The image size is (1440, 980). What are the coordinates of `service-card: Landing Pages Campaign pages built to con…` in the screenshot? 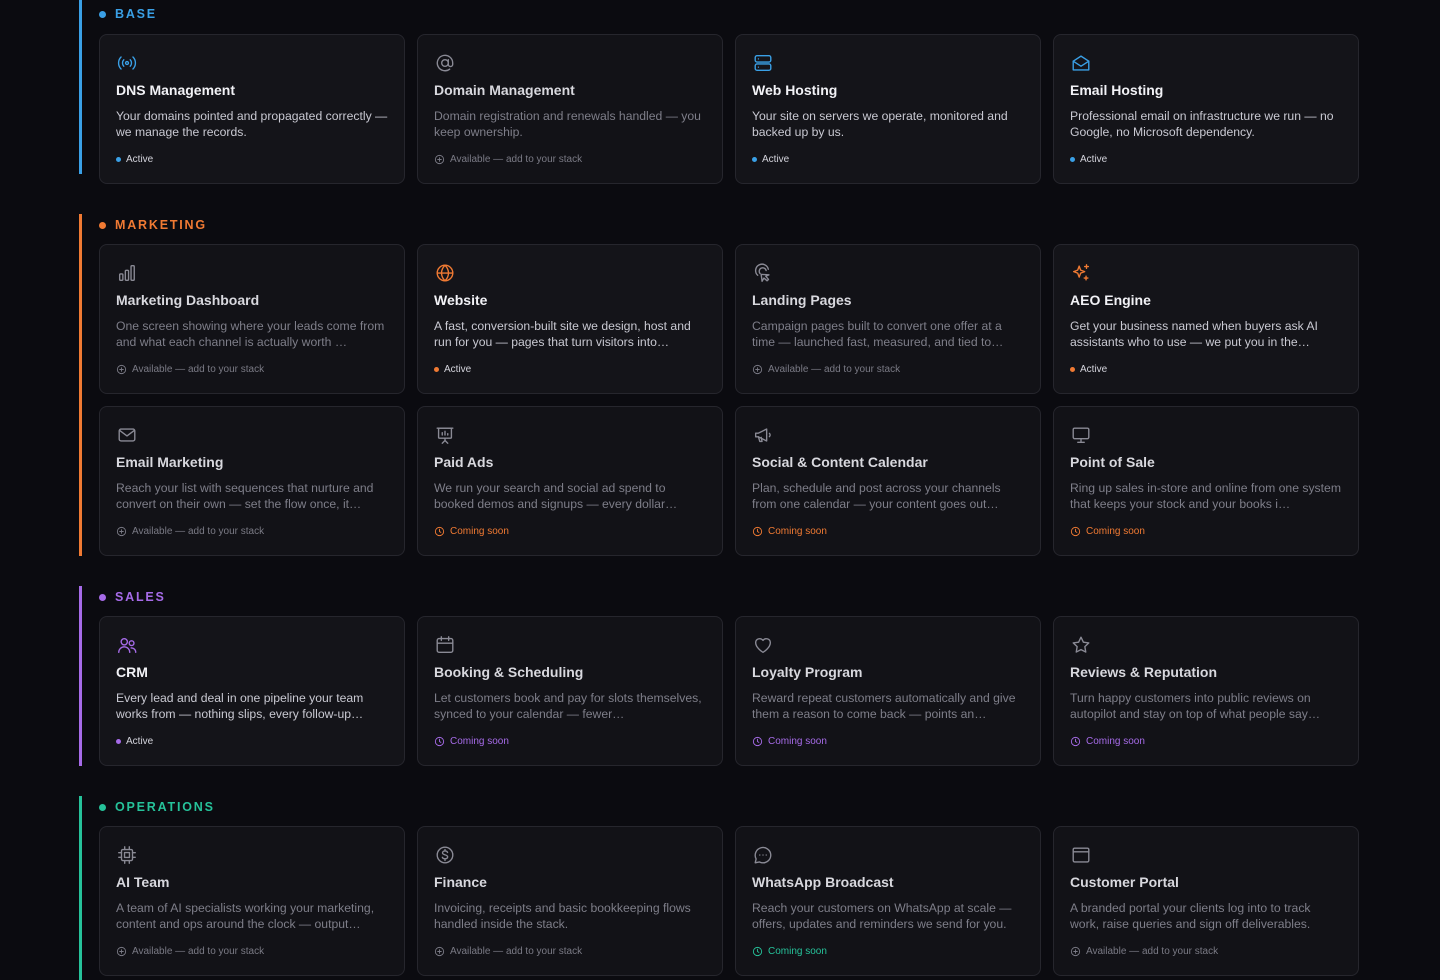 It's located at (888, 319).